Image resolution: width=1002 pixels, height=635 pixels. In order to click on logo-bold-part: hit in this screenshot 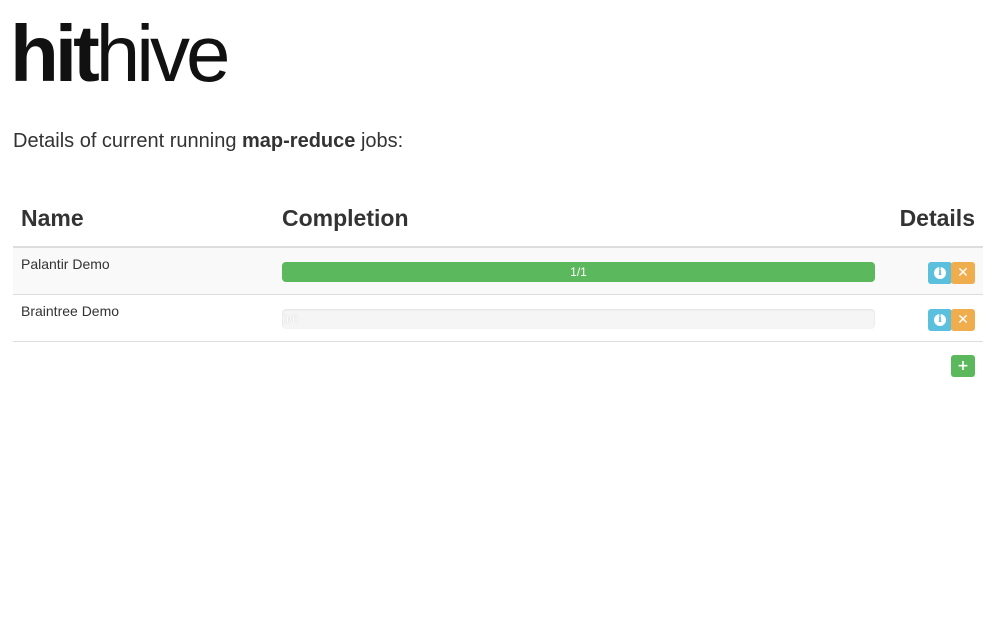, I will do `click(55, 53)`.